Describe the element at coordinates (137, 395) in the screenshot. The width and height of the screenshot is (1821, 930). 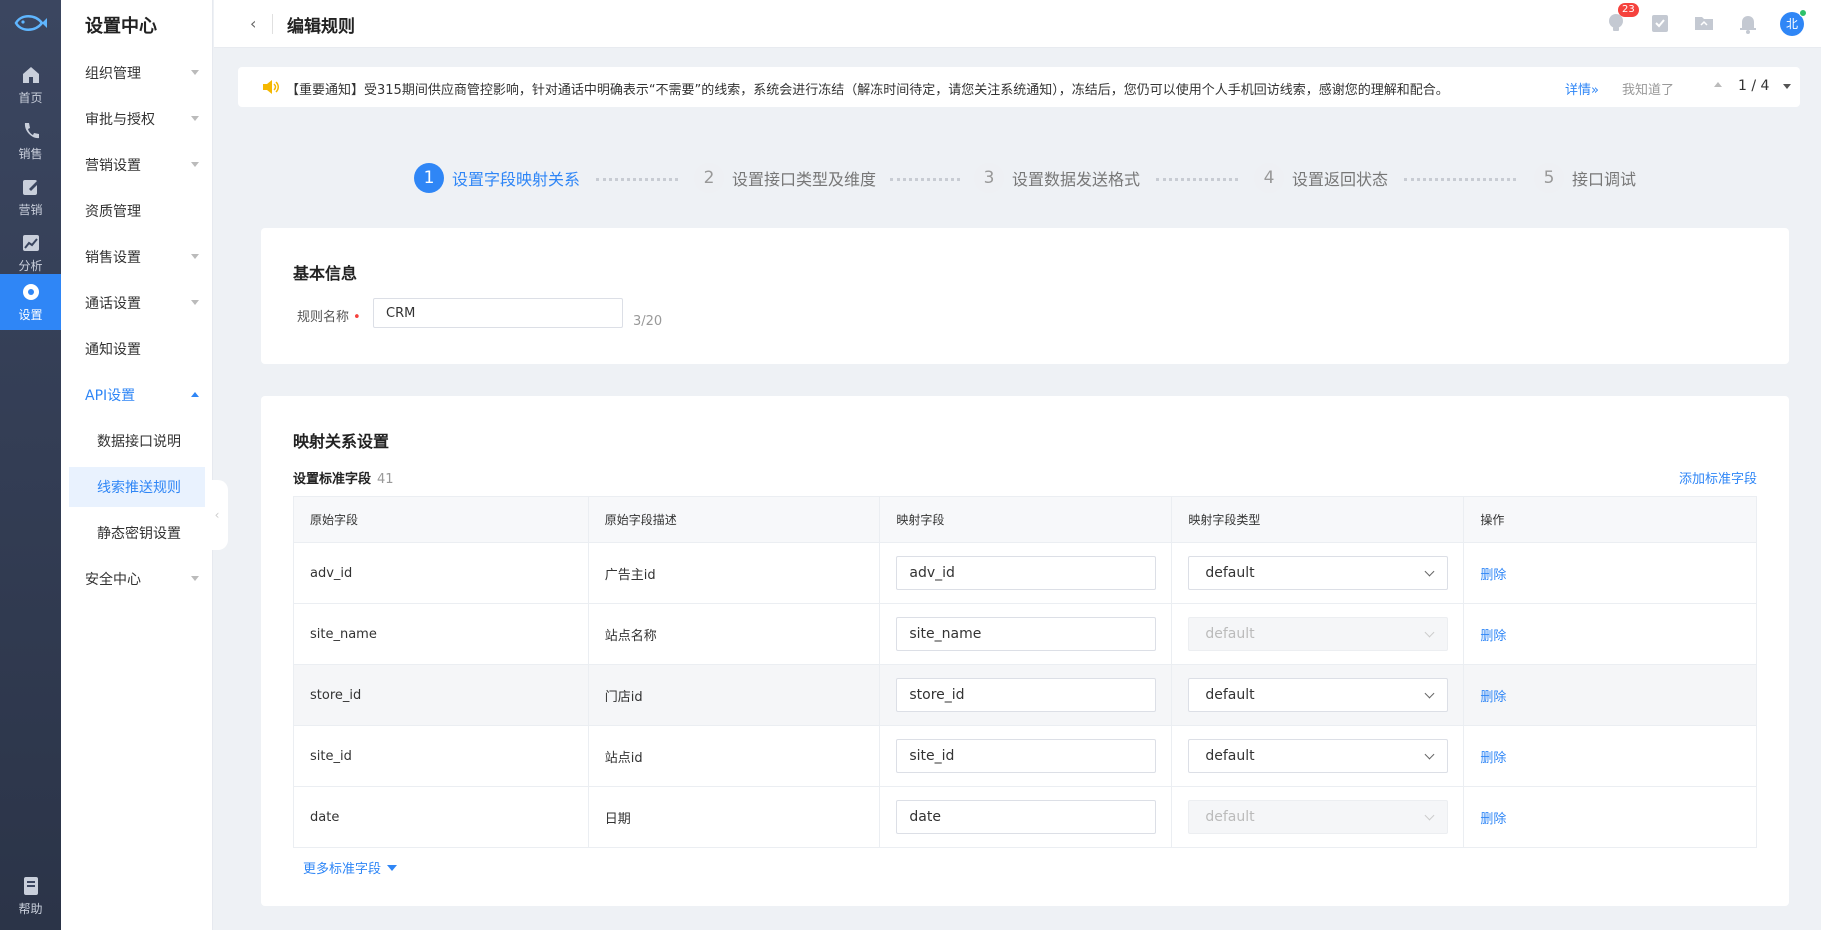
I see `sidebar-item-api: API设置` at that location.